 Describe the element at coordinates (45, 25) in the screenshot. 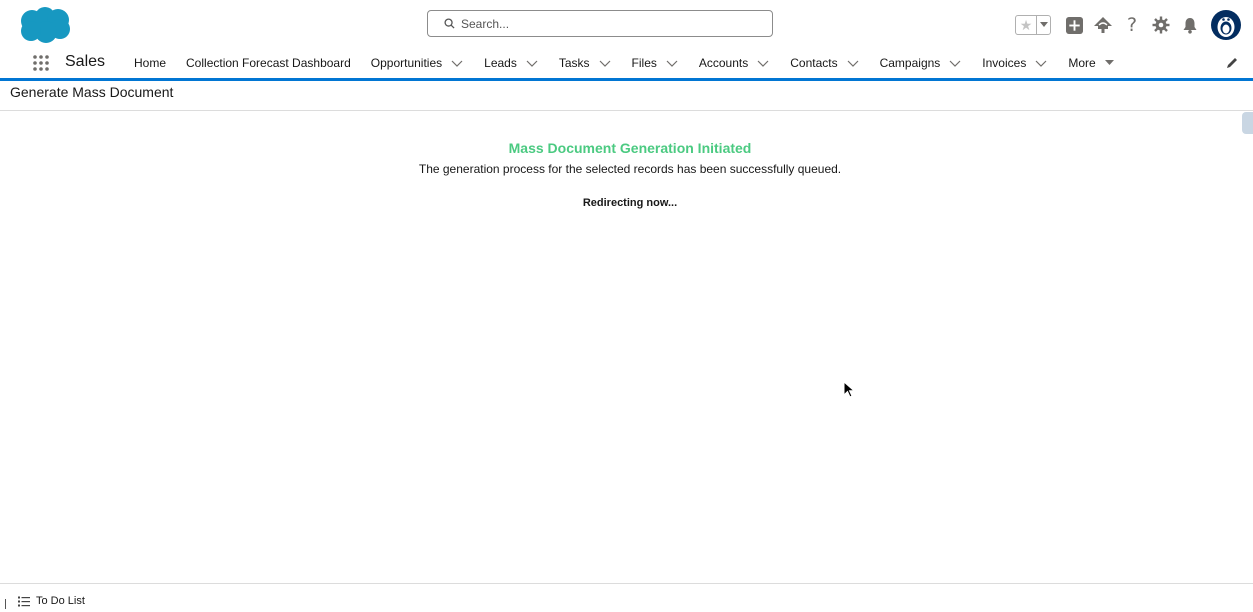

I see `salesforce-logo` at that location.